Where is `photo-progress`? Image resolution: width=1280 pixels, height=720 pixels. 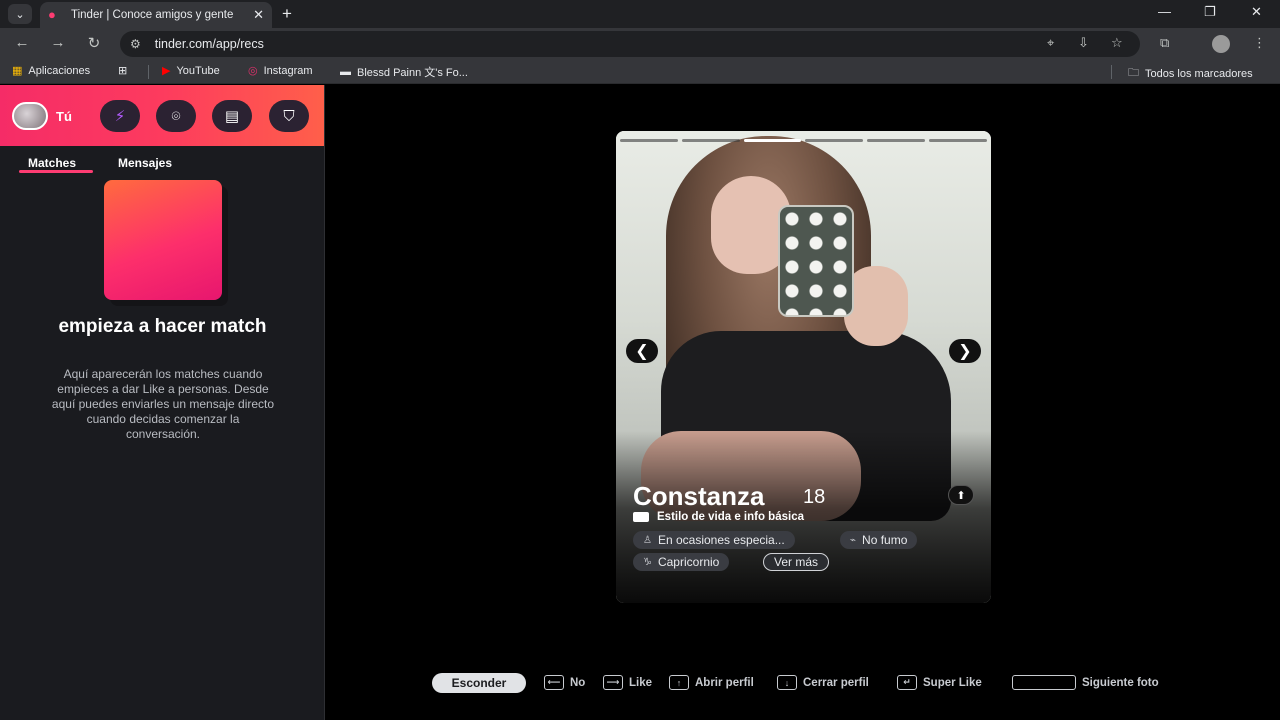 photo-progress is located at coordinates (803, 141).